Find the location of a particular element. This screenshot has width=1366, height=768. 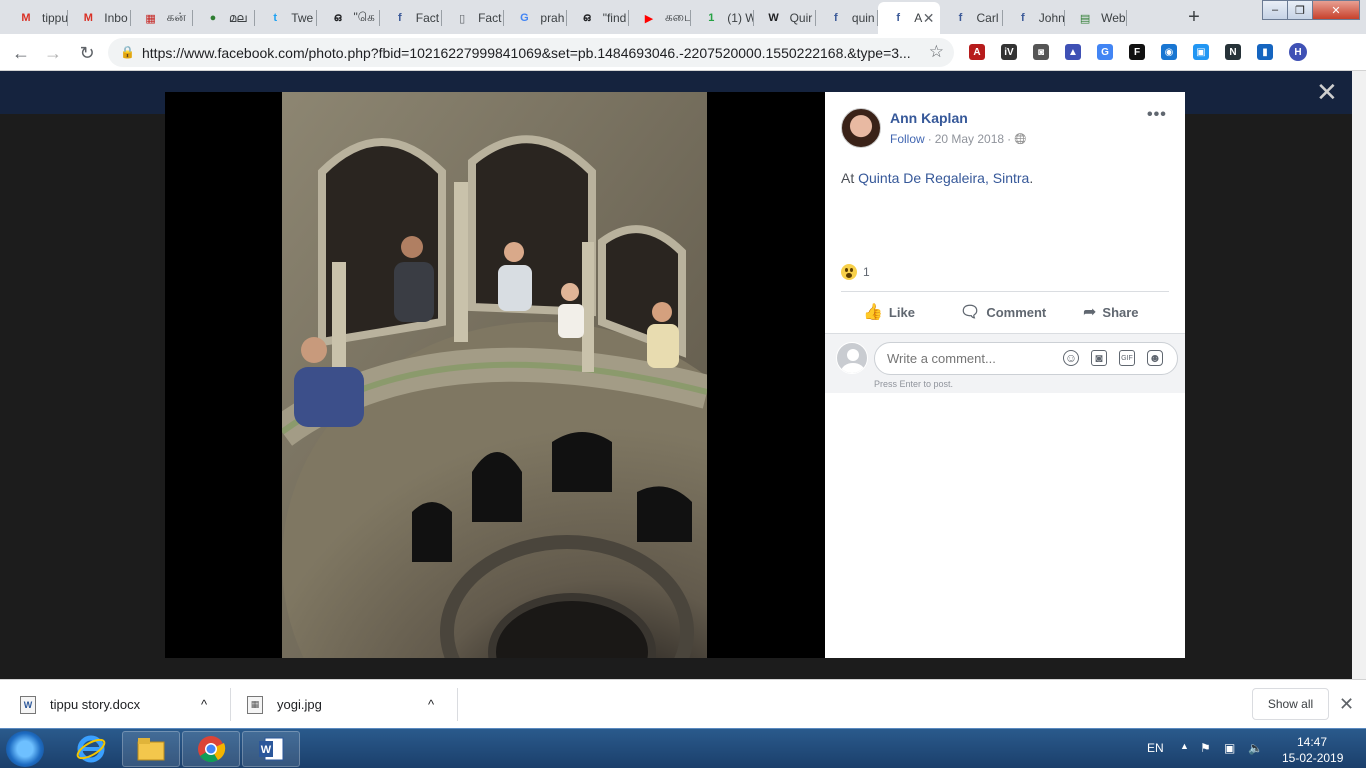

more-options-icon: ••• is located at coordinates (1157, 115).